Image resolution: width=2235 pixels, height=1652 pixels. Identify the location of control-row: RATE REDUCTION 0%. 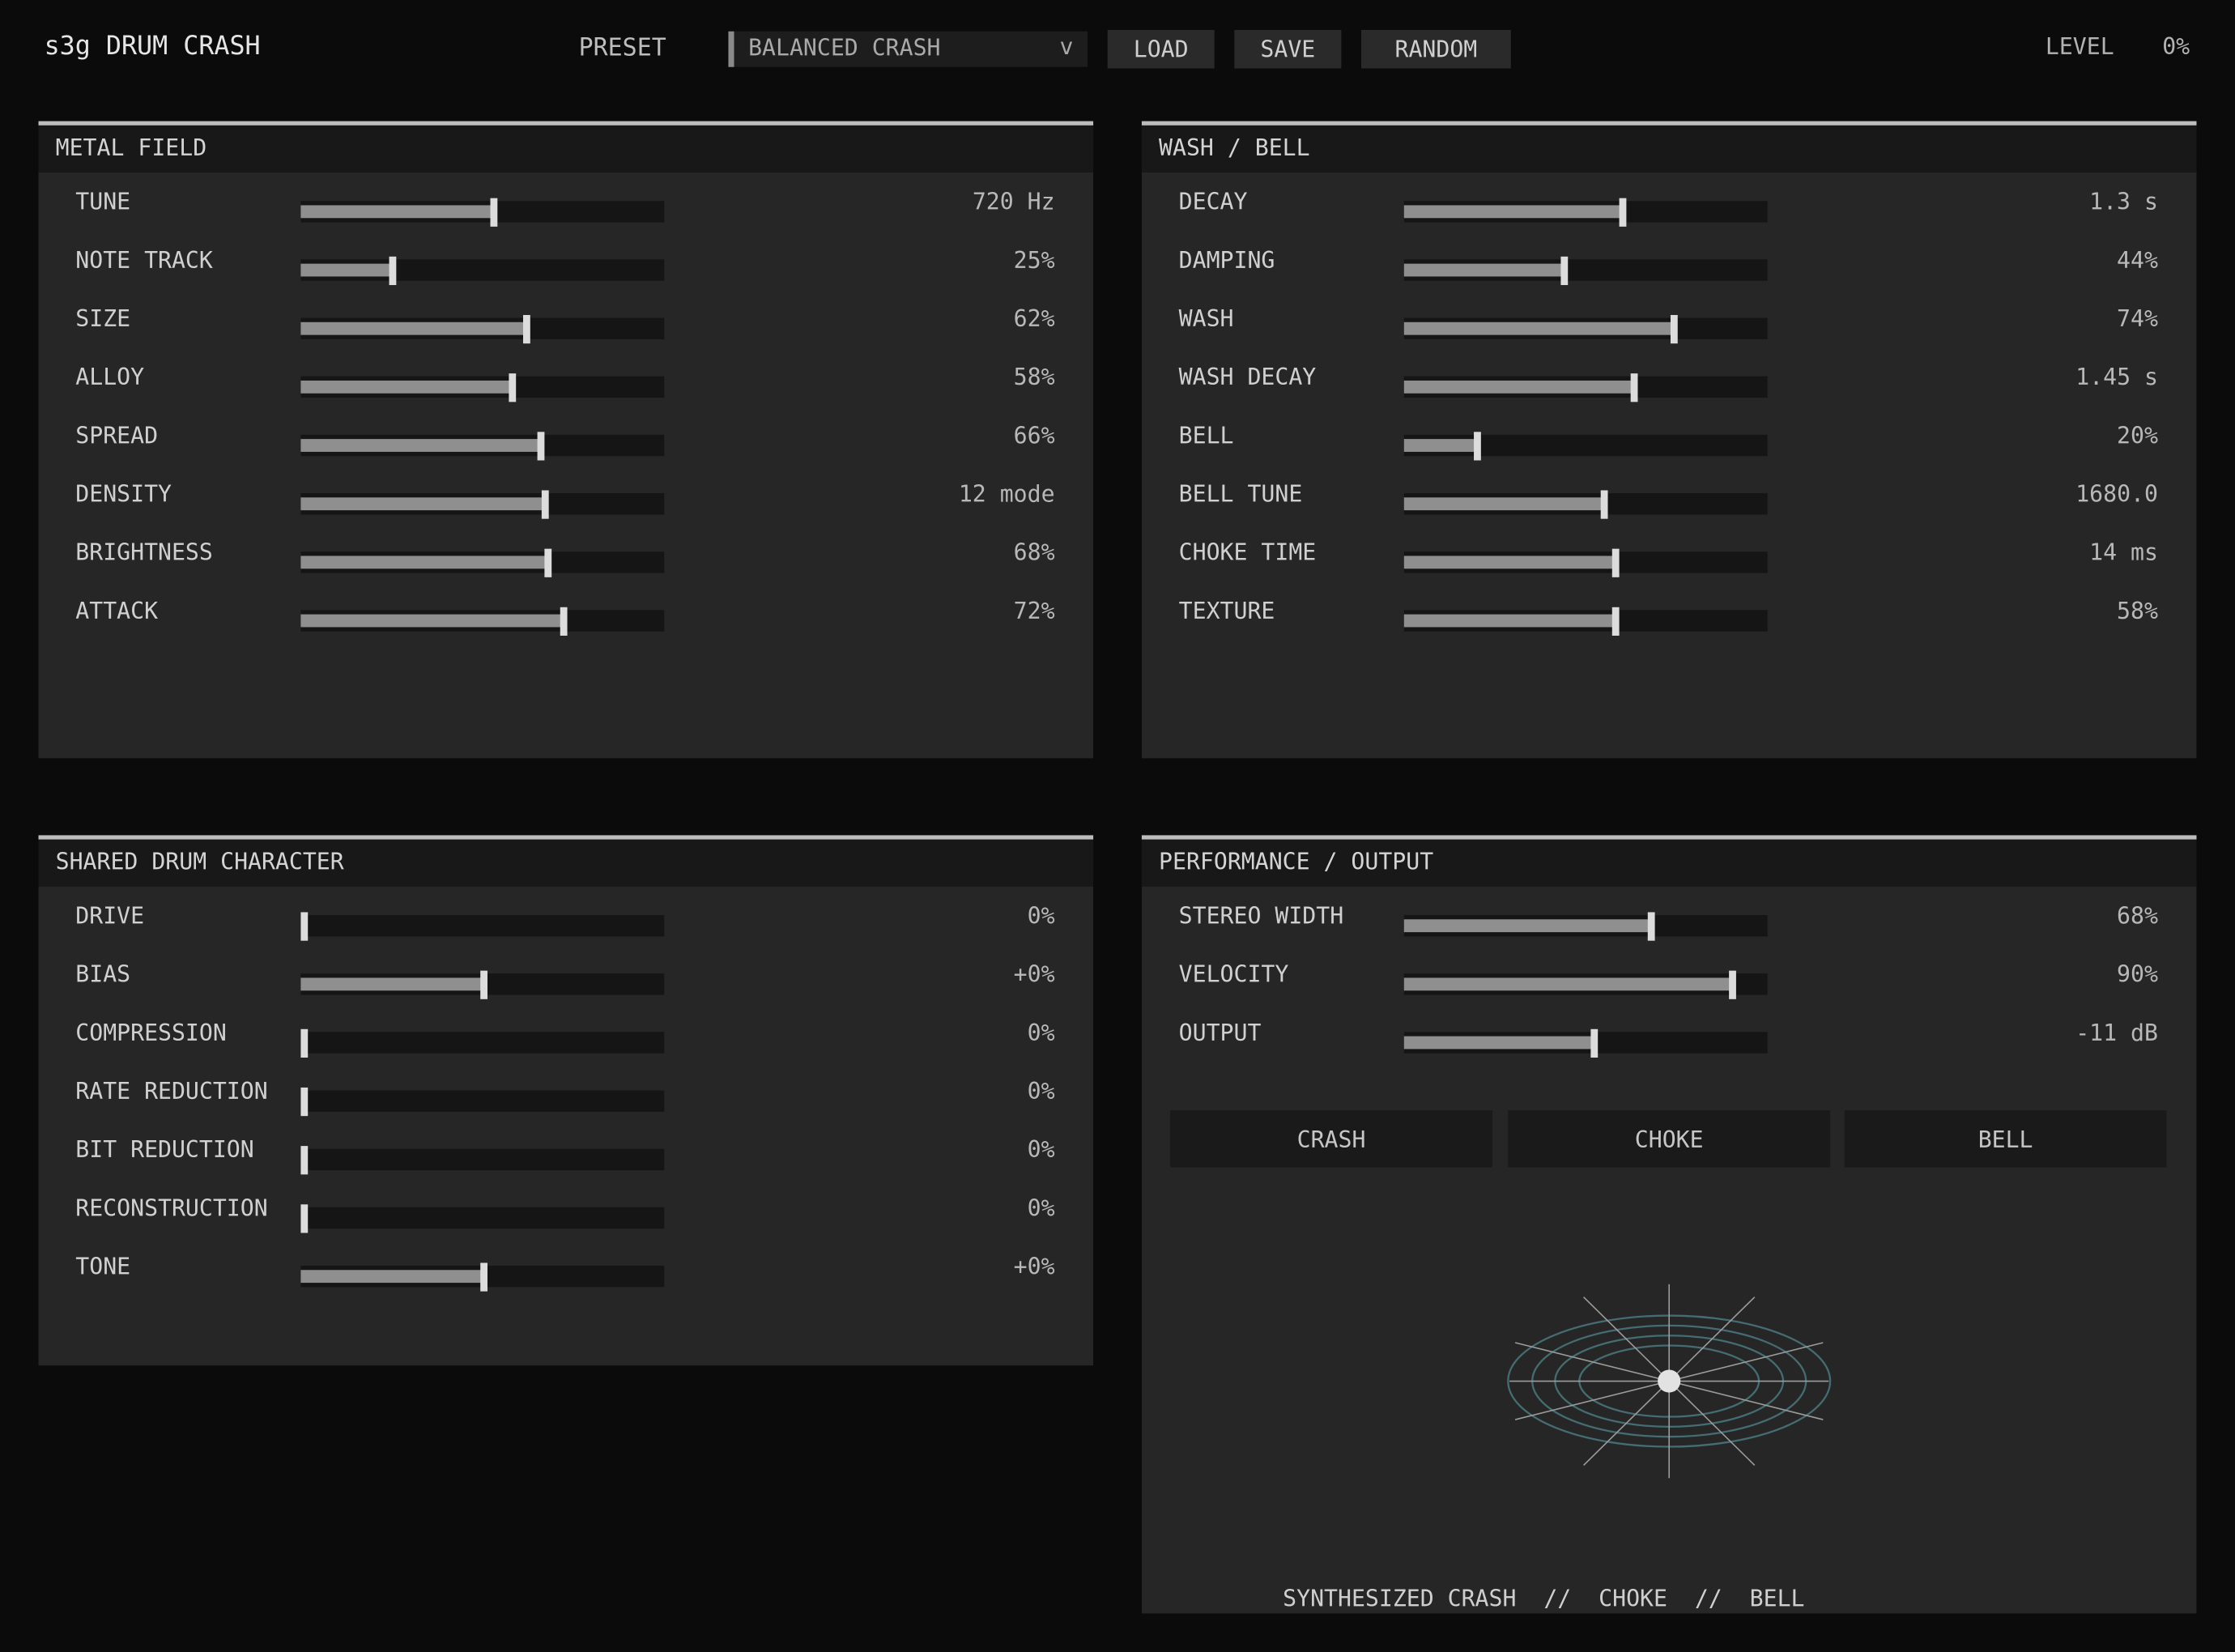
(567, 1099).